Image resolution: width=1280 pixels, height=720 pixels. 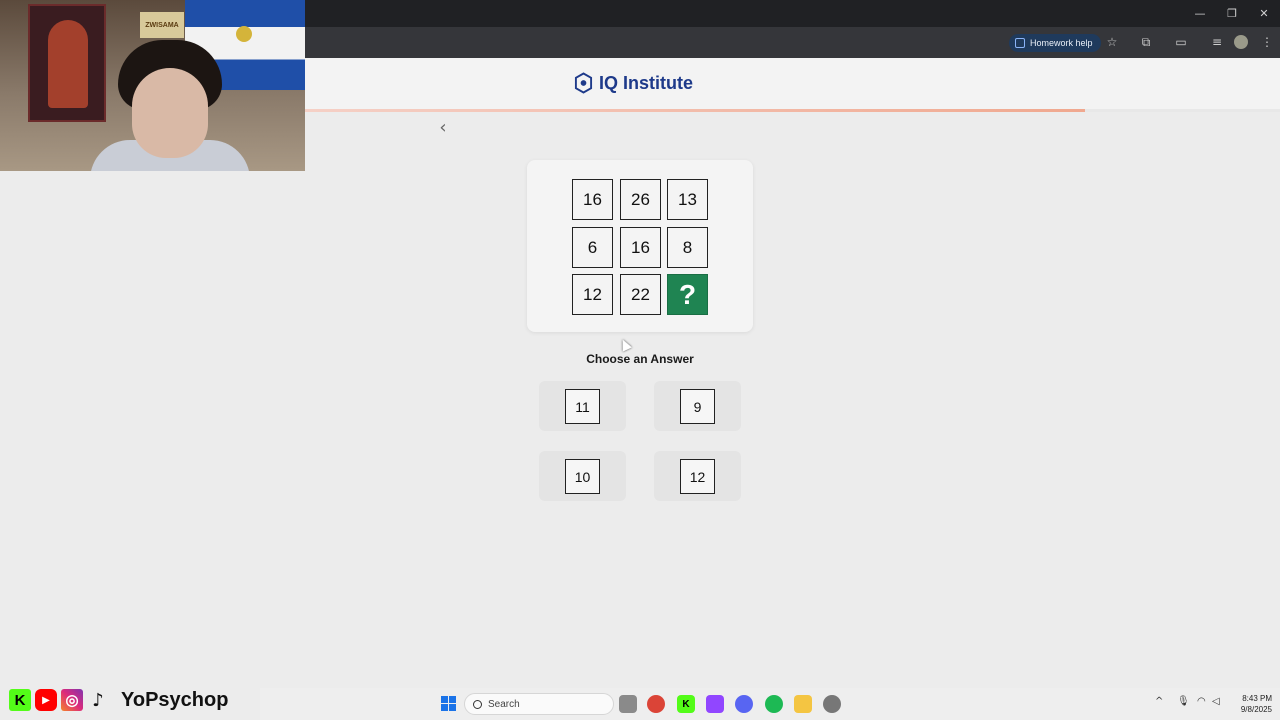 I want to click on streamer-name: YoPsychop, so click(x=175, y=699).